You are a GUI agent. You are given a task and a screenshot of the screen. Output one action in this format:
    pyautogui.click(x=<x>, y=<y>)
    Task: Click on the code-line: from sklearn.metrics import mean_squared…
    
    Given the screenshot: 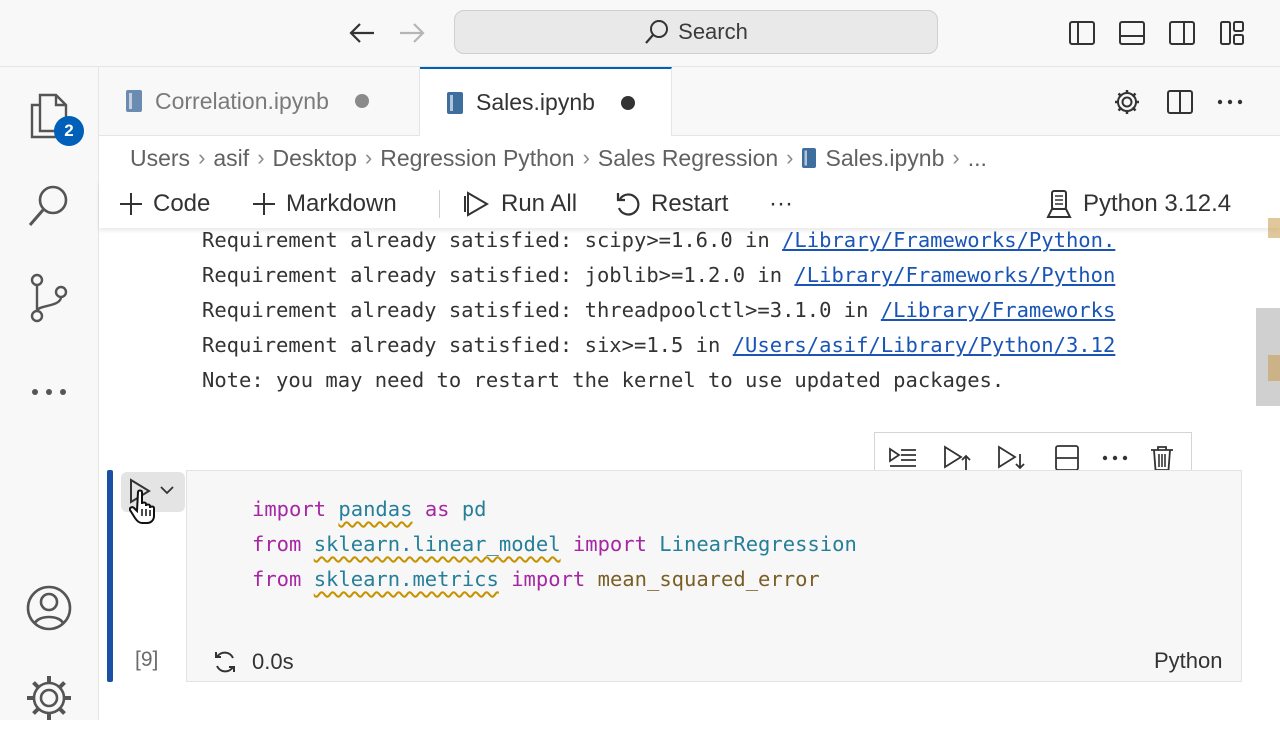 What is the action you would take?
    pyautogui.click(x=554, y=579)
    